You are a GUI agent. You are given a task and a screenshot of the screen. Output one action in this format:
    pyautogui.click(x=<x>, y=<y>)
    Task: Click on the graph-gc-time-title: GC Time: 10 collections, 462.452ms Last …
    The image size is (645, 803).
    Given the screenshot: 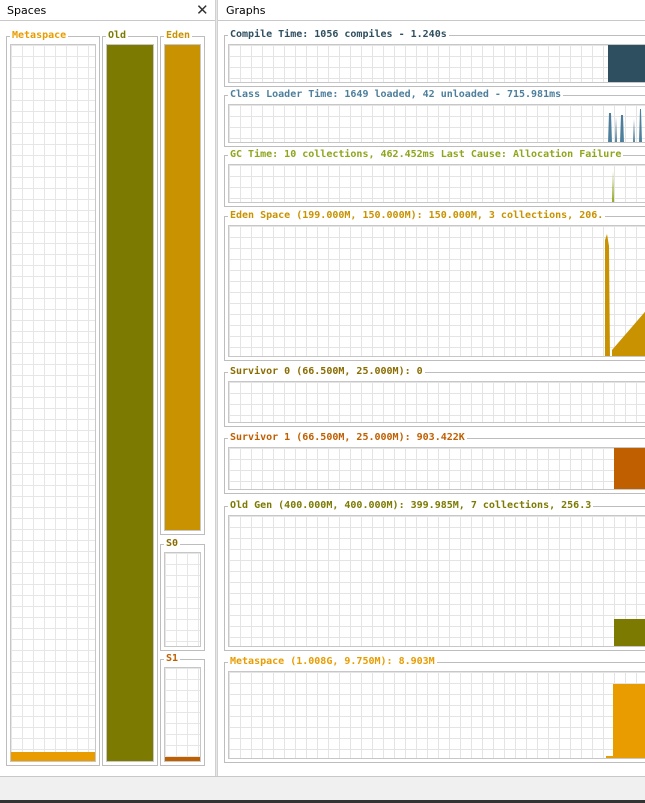 What is the action you would take?
    pyautogui.click(x=426, y=155)
    